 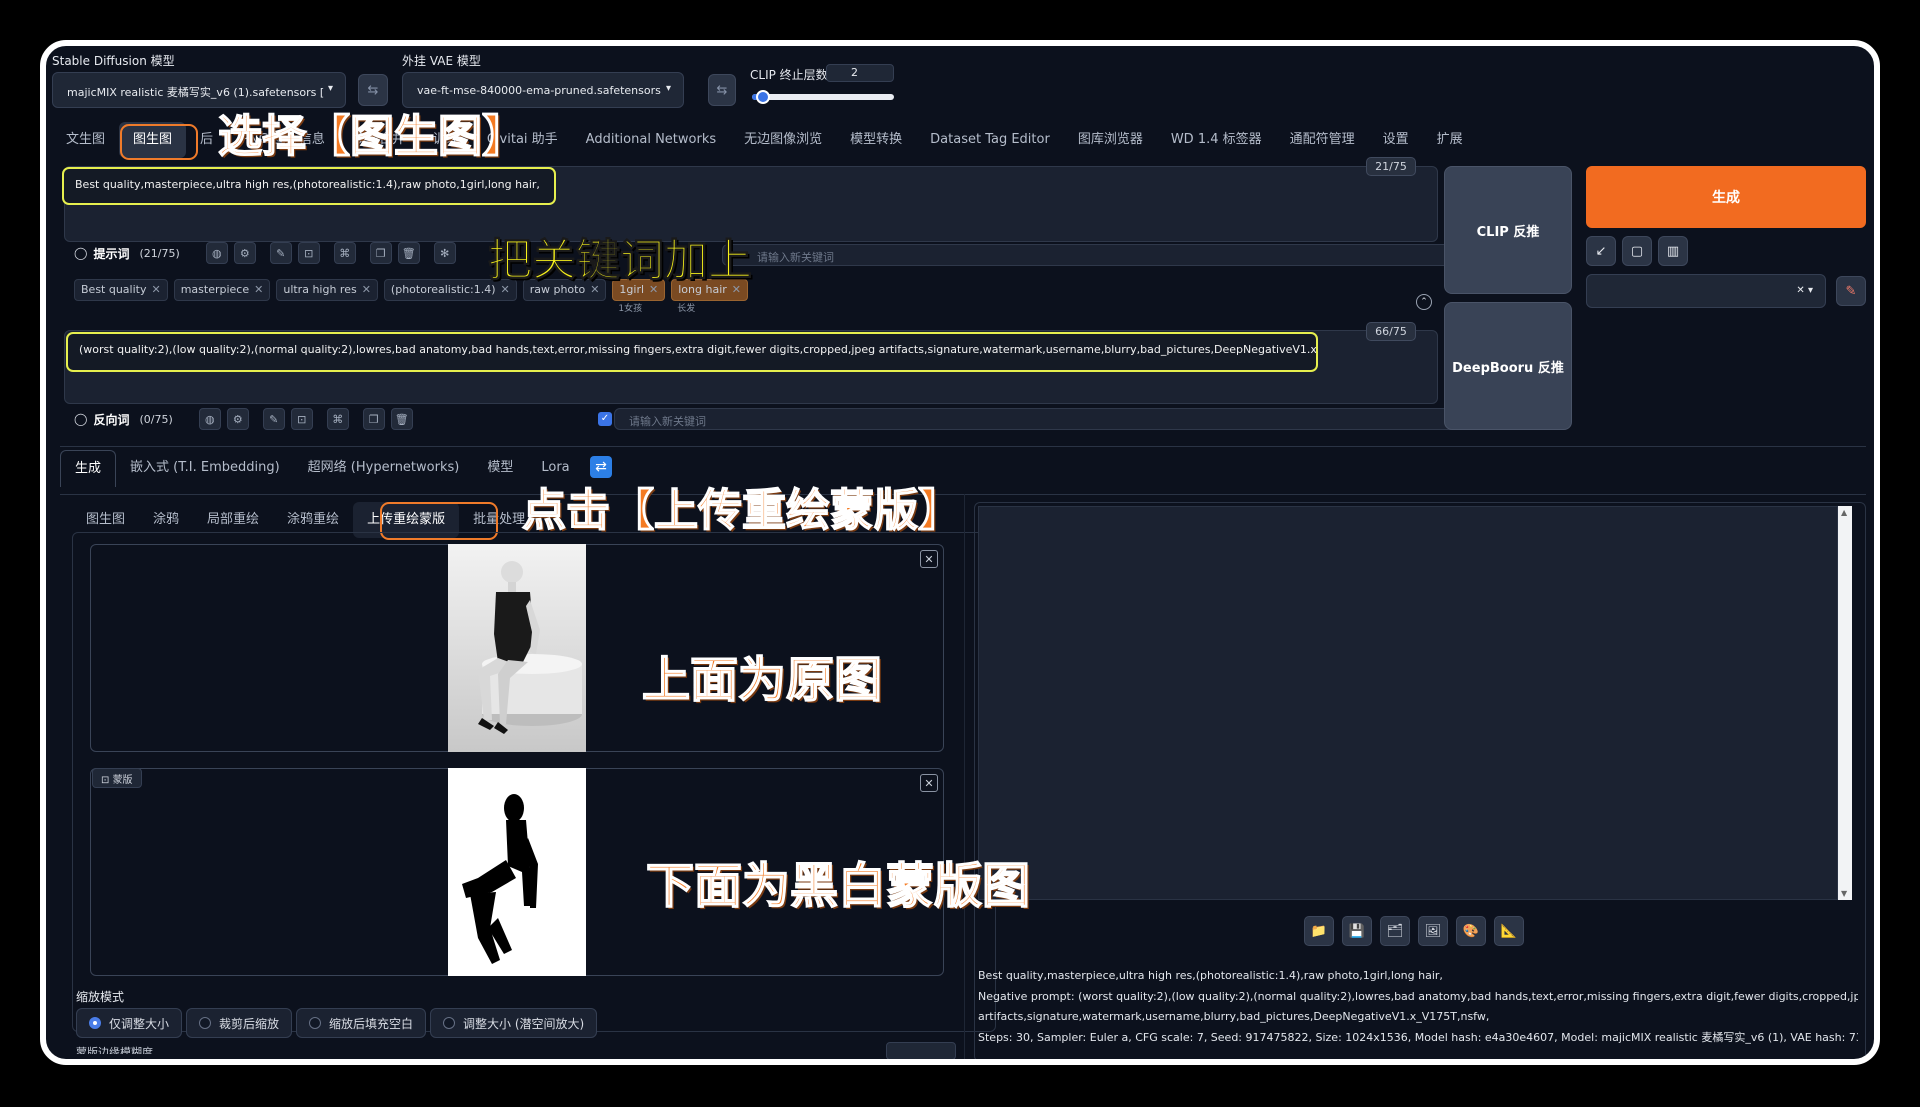 I want to click on collapse-up-icon: ⌃, so click(x=1424, y=302).